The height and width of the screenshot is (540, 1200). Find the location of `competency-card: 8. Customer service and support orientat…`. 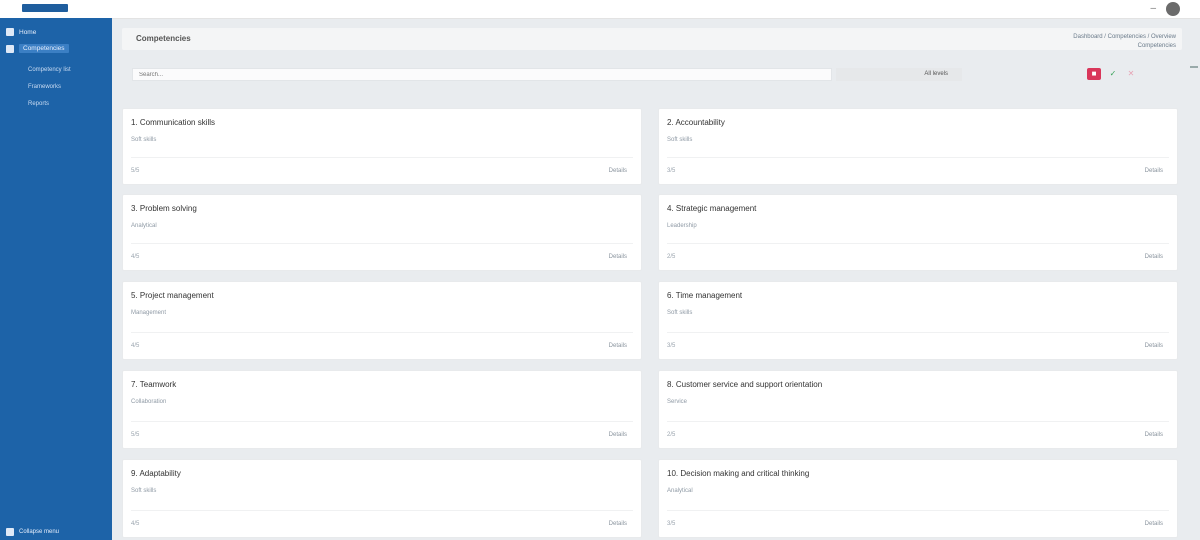

competency-card: 8. Customer service and support orientat… is located at coordinates (918, 409).